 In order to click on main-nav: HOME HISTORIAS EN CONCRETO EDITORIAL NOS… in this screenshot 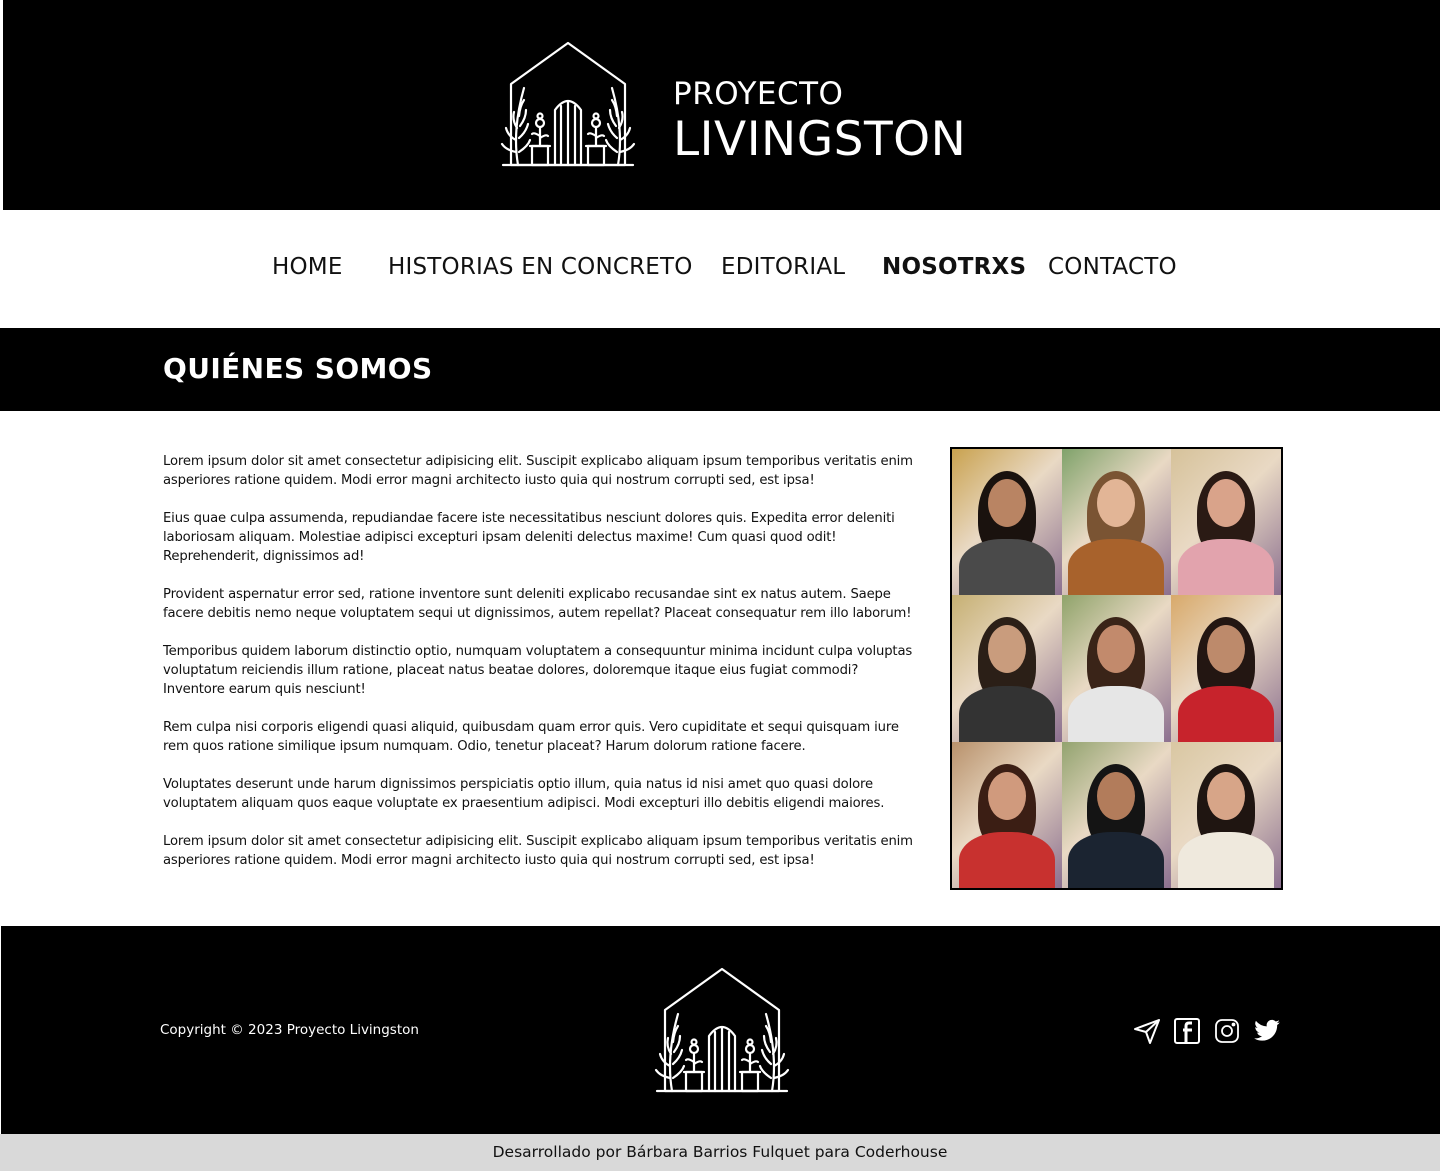, I will do `click(720, 269)`.